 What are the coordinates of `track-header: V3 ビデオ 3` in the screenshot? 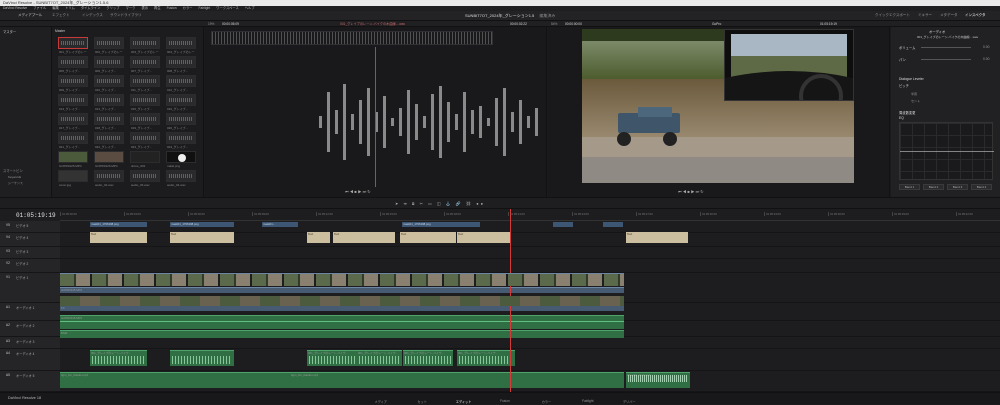 It's located at (30, 253).